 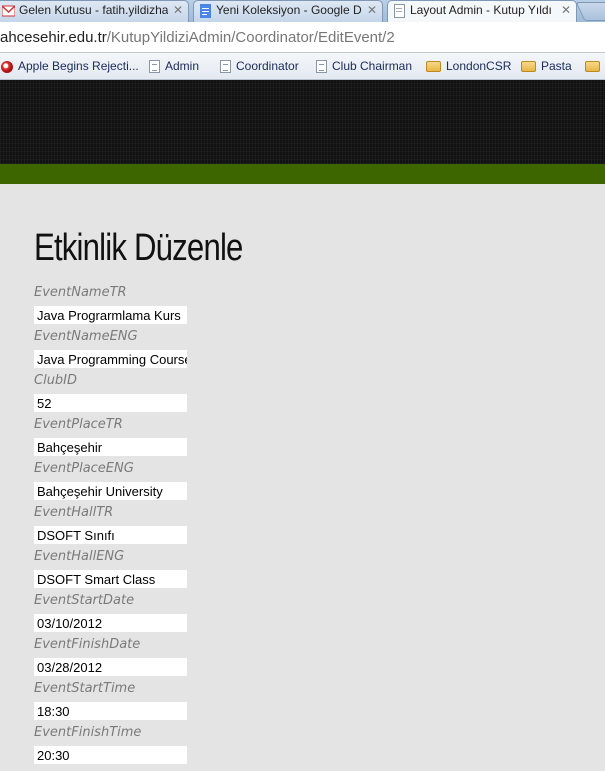 What do you see at coordinates (86, 336) in the screenshot?
I see `label-event-name-eng: EventNameENG` at bounding box center [86, 336].